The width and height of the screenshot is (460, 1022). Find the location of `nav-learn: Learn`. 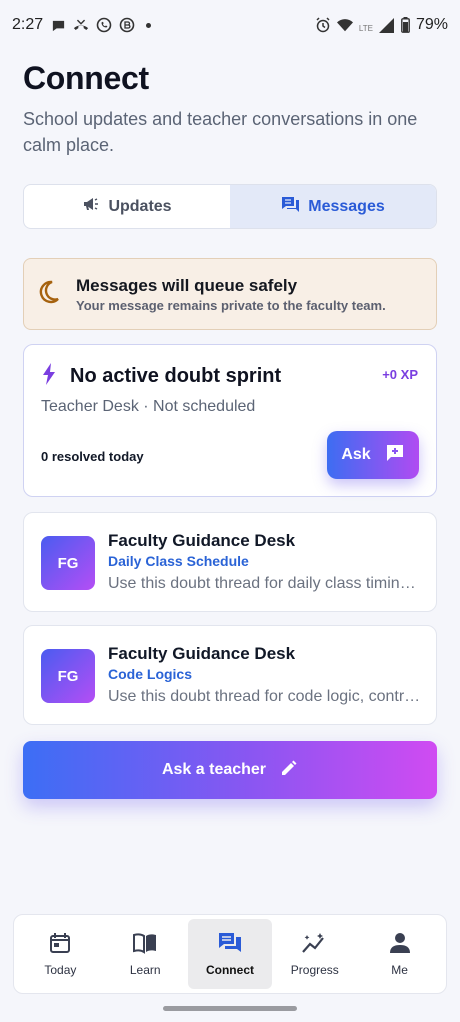

nav-learn: Learn is located at coordinates (145, 954).